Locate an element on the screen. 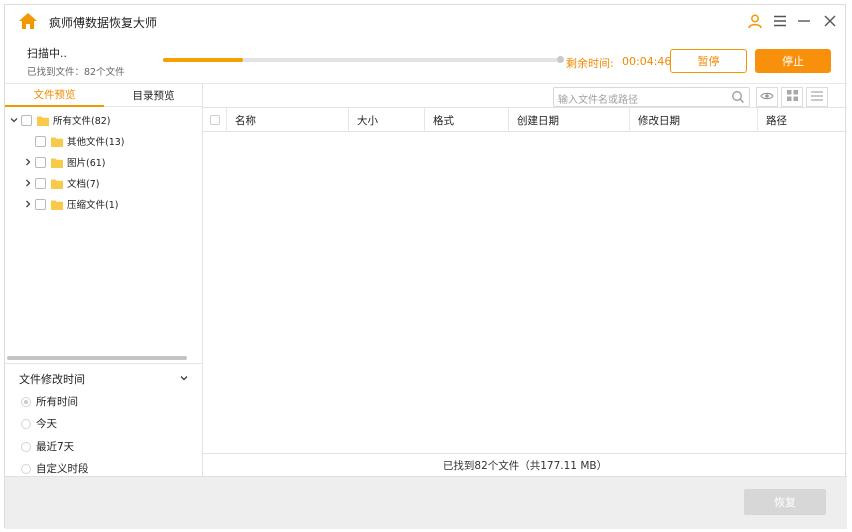 Image resolution: width=852 pixels, height=532 pixels. scan-bar: 扫描中.. 已找到文件：82个文件 剩余时间: 00:04:46 暂停 停止 is located at coordinates (426, 61).